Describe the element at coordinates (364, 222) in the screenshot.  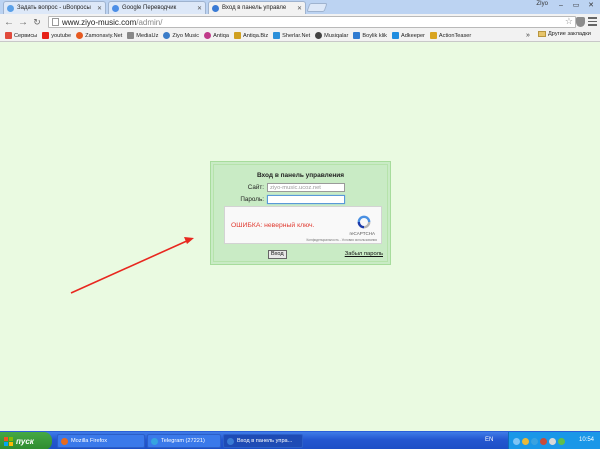
I see `recaptcha-icon` at that location.